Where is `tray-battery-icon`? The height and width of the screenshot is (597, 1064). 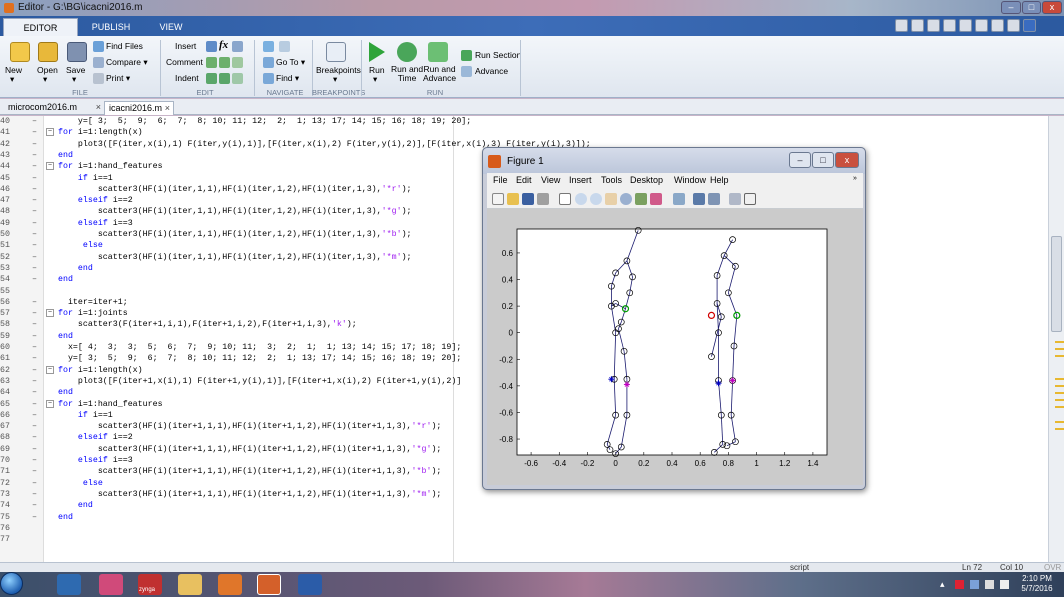 tray-battery-icon is located at coordinates (989, 584).